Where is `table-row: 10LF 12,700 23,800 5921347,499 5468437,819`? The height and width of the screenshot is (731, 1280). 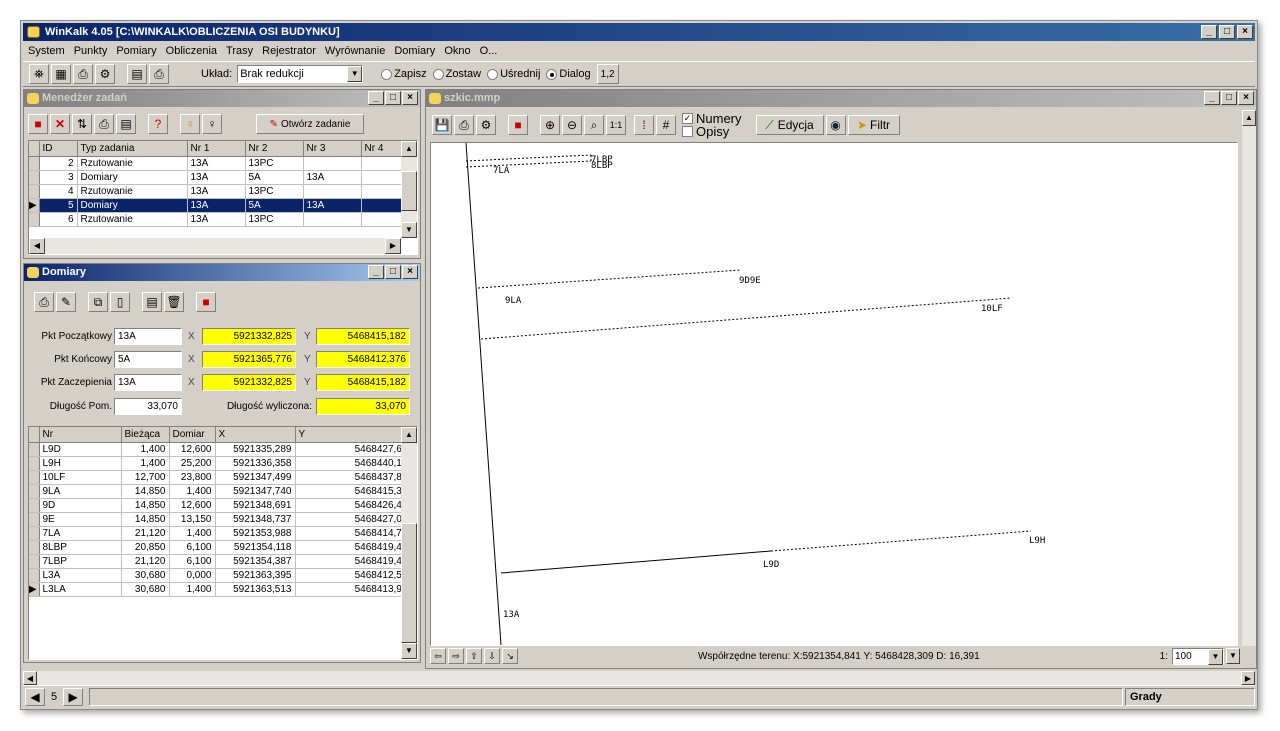
table-row: 10LF 12,700 23,800 5921347,499 5468437,819 is located at coordinates (223, 477).